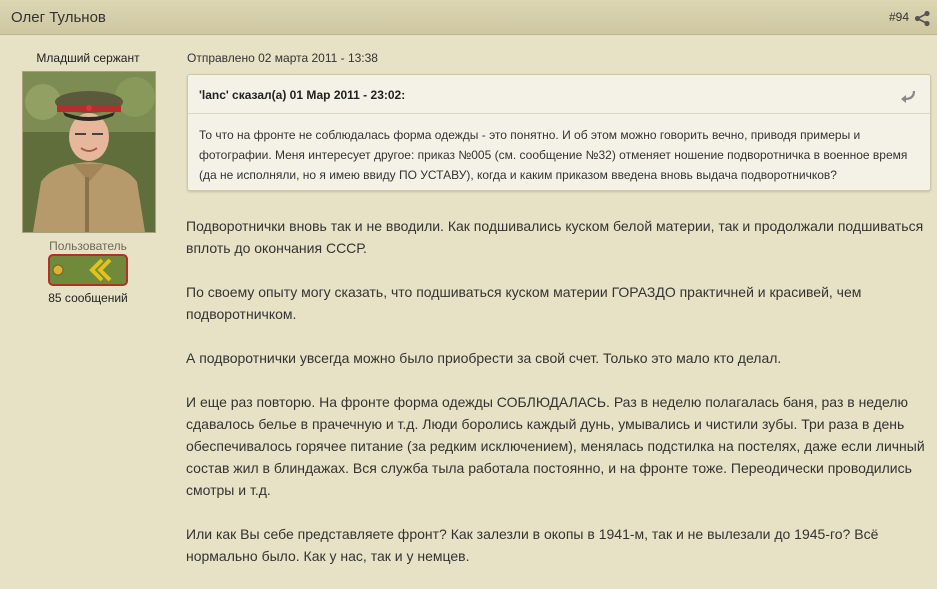 The image size is (937, 589). I want to click on post-date: Отправлено 02 марта 2011 - 13:38, so click(282, 58).